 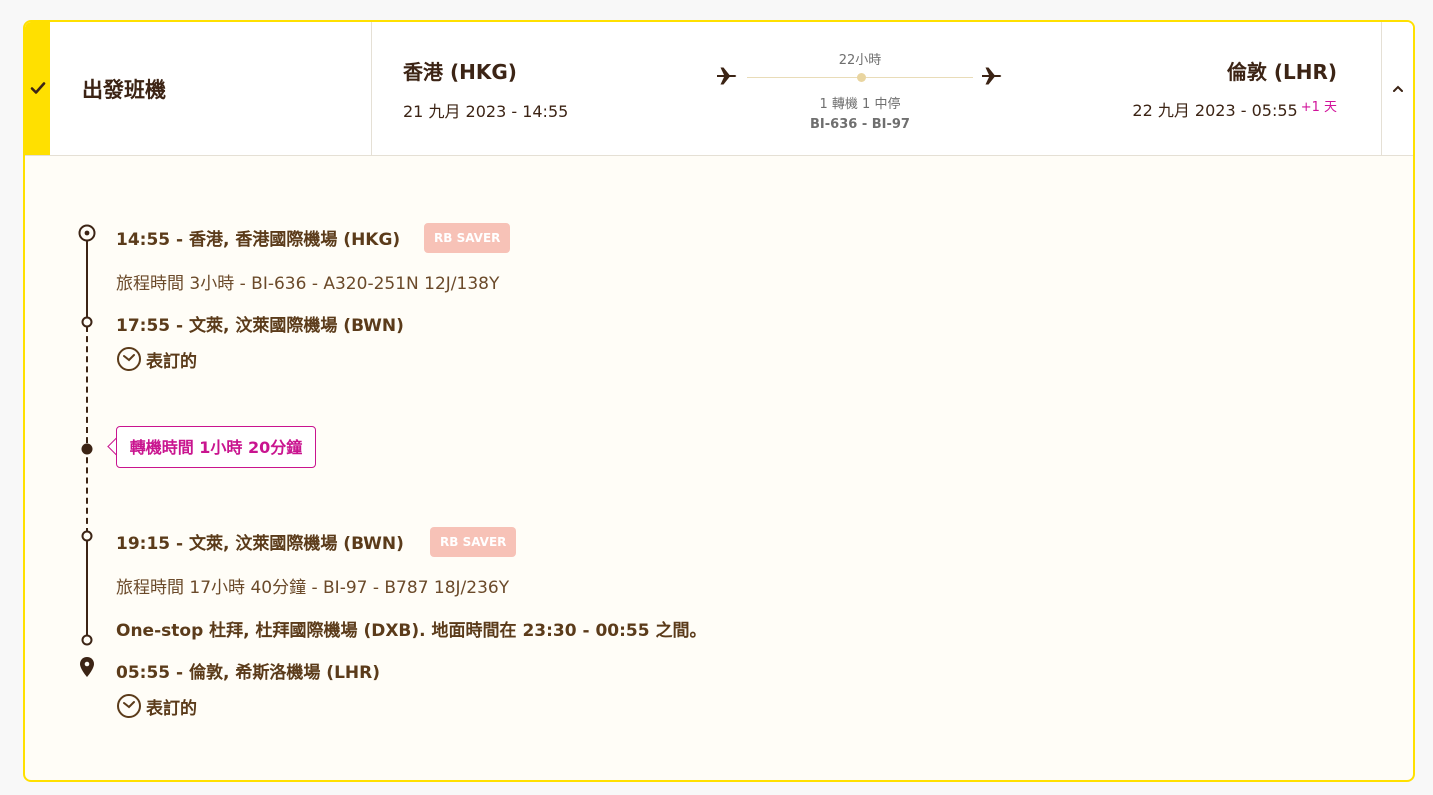 I want to click on connection-time: 轉機時間 1小時 20分鐘, so click(x=216, y=447).